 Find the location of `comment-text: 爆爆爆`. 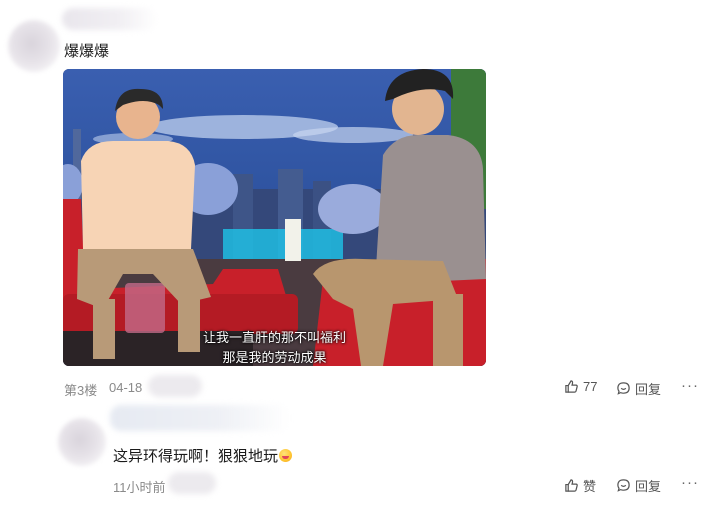

comment-text: 爆爆爆 is located at coordinates (87, 51).